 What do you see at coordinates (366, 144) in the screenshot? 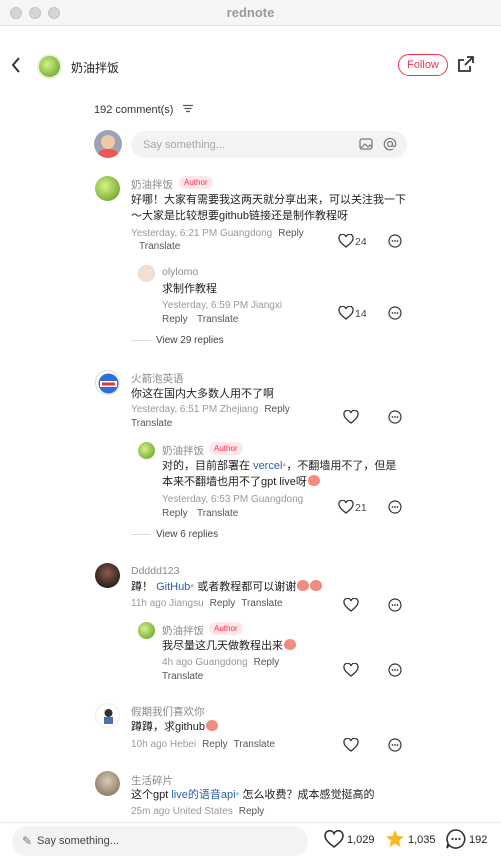
I see `image-icon` at bounding box center [366, 144].